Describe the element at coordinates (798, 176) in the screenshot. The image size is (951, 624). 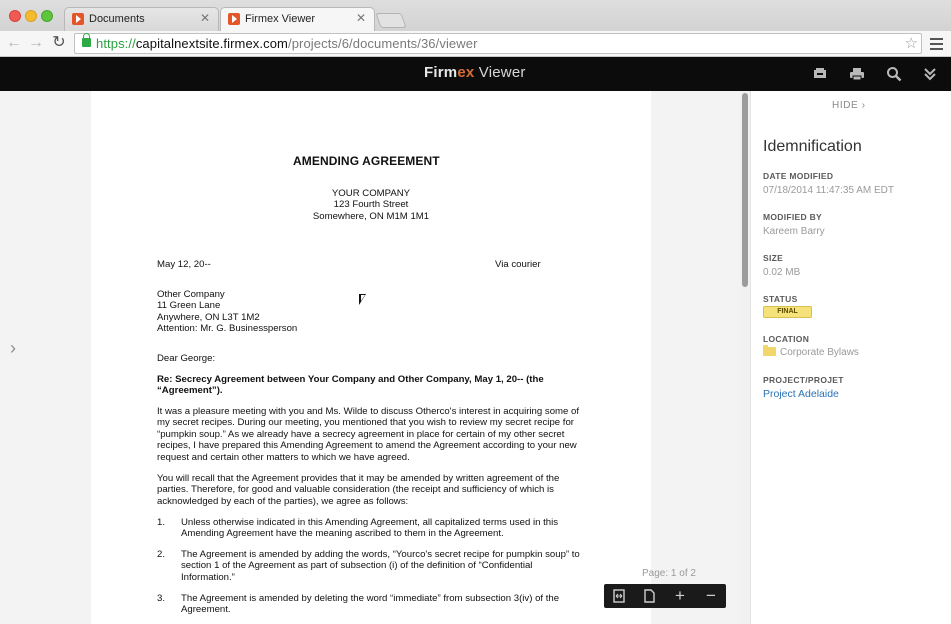
I see `date-modified-label: DATE MODIFIED` at that location.